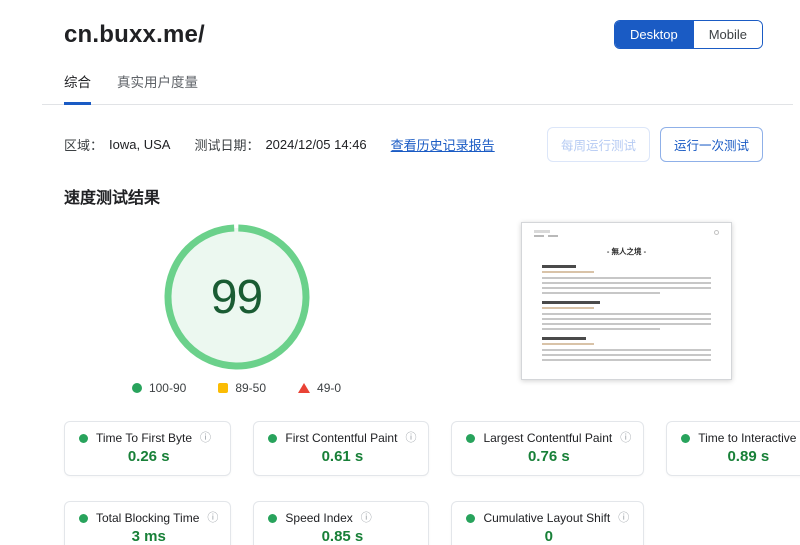  What do you see at coordinates (654, 34) in the screenshot?
I see `desktop-toggle-button: Desktop` at bounding box center [654, 34].